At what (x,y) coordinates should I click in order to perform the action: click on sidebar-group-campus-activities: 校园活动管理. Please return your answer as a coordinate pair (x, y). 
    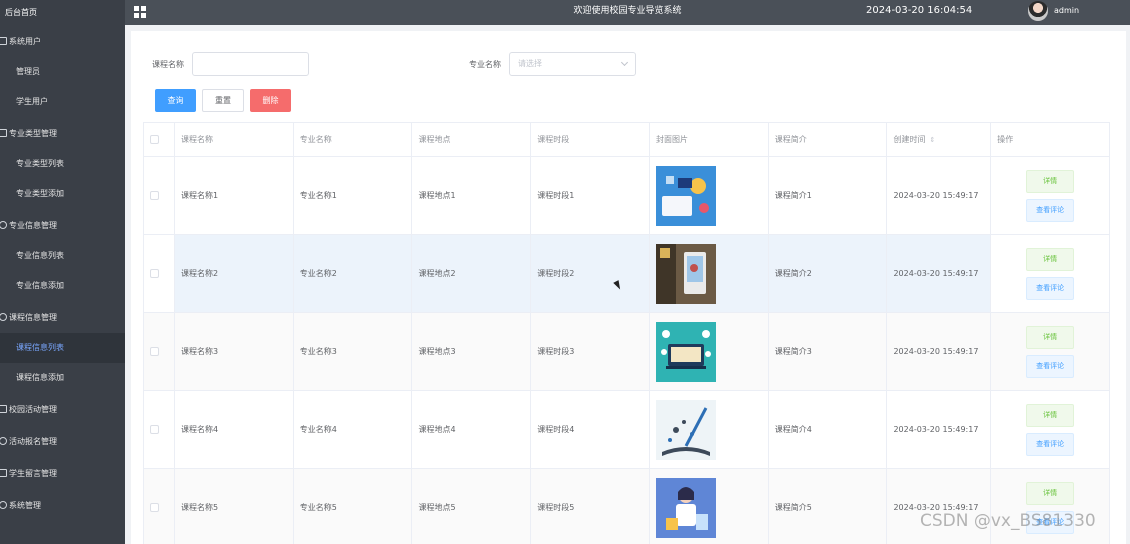
    Looking at the image, I should click on (62, 409).